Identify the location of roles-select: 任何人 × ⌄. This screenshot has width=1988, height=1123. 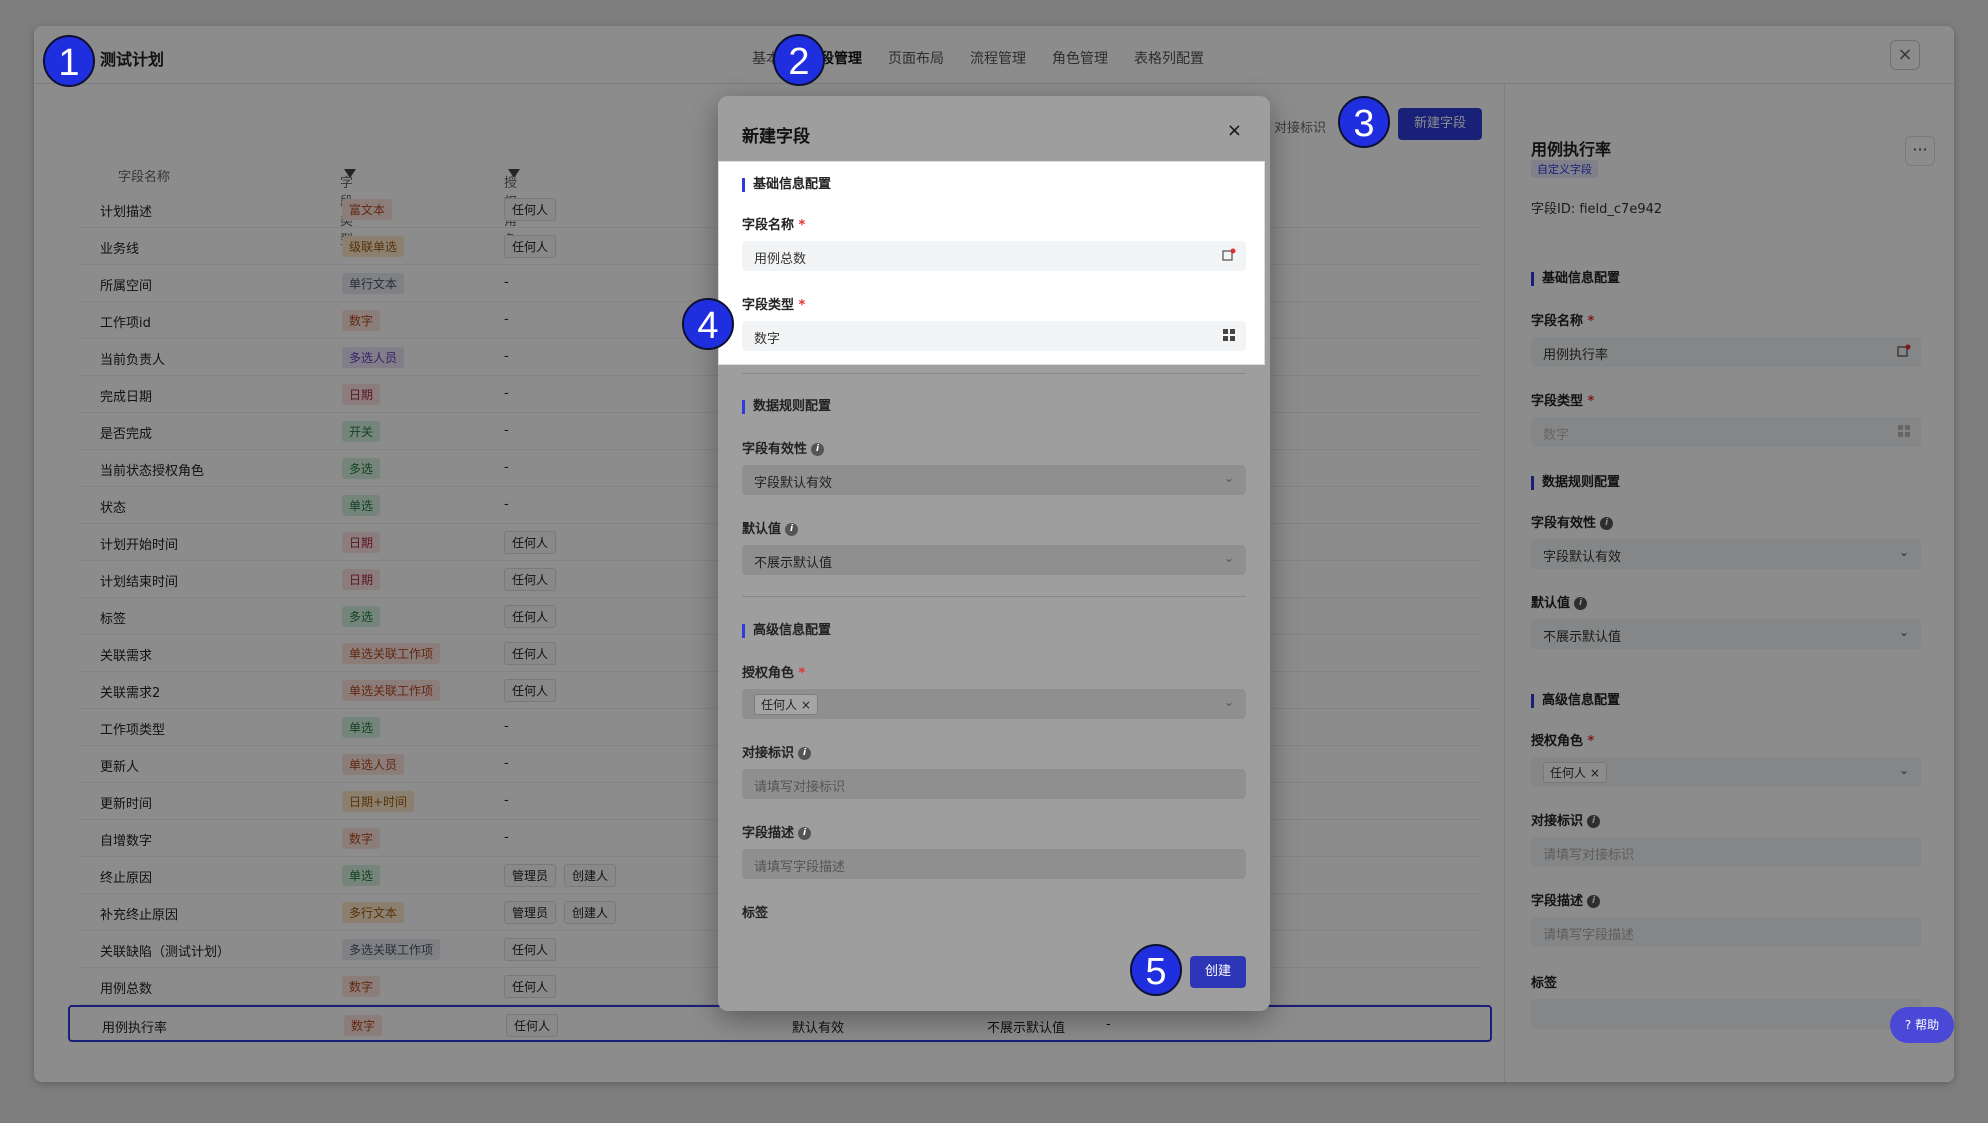
(994, 704).